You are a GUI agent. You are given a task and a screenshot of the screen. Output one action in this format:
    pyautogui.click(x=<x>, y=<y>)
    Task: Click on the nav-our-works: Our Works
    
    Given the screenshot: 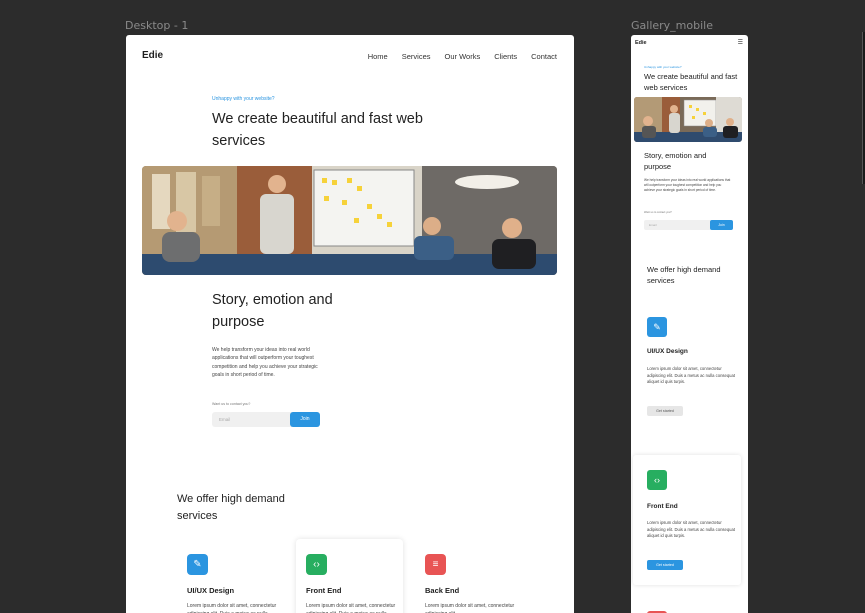 What is the action you would take?
    pyautogui.click(x=463, y=56)
    